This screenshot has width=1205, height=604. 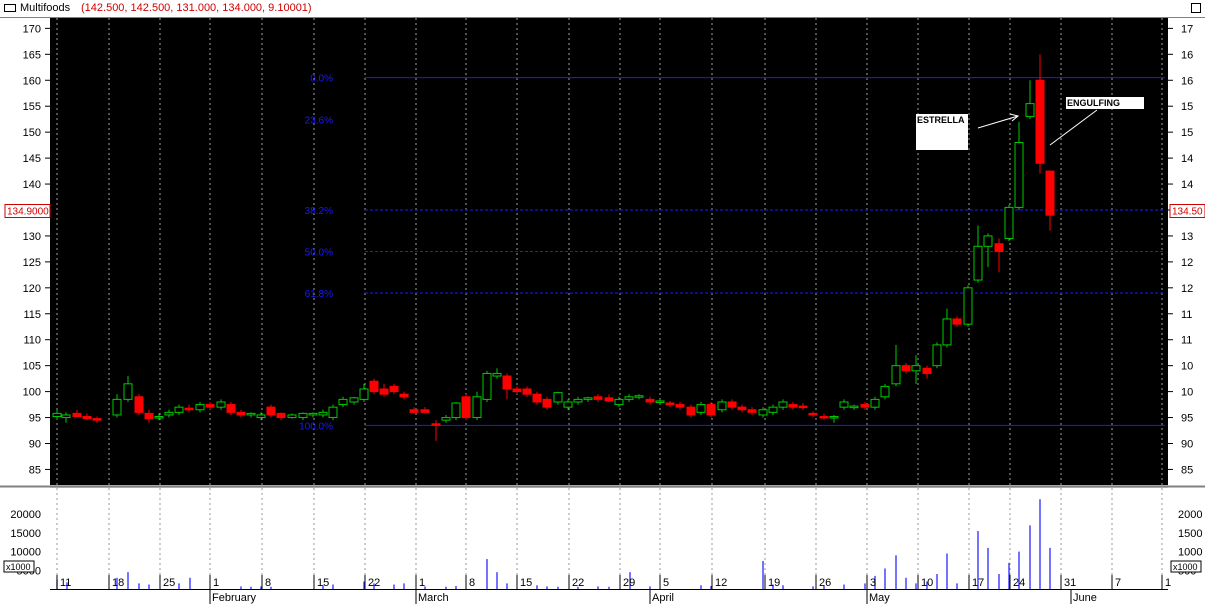 I want to click on day-tick-label-0: 11, so click(x=65, y=583).